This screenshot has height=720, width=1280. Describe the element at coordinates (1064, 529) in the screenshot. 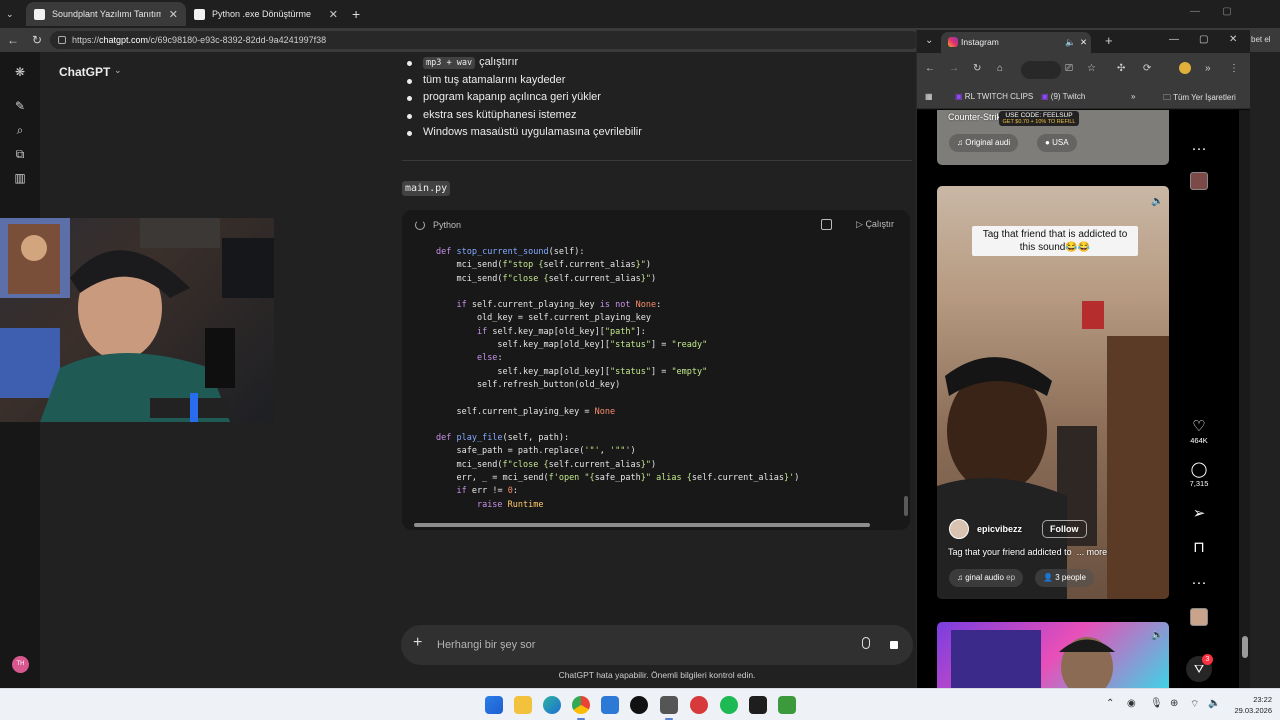

I see `follow-button: Follow` at that location.